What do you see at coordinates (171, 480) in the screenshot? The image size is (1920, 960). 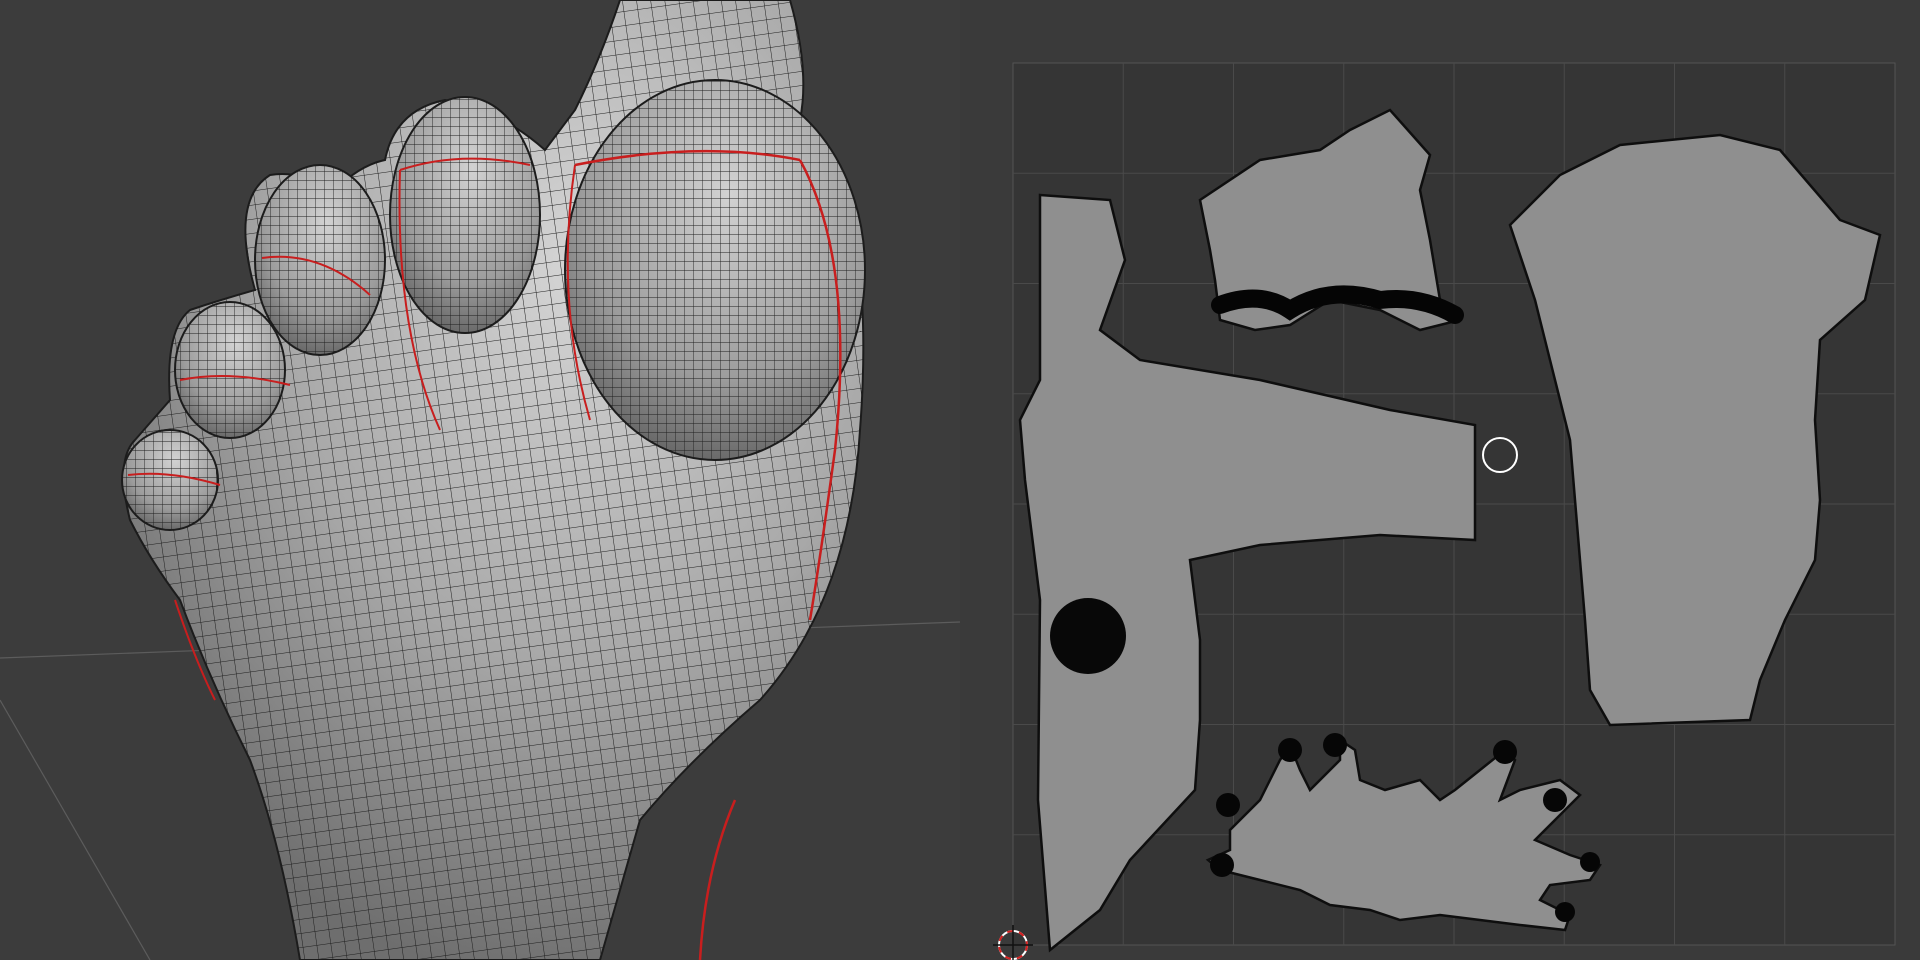 I see `little-toe` at bounding box center [171, 480].